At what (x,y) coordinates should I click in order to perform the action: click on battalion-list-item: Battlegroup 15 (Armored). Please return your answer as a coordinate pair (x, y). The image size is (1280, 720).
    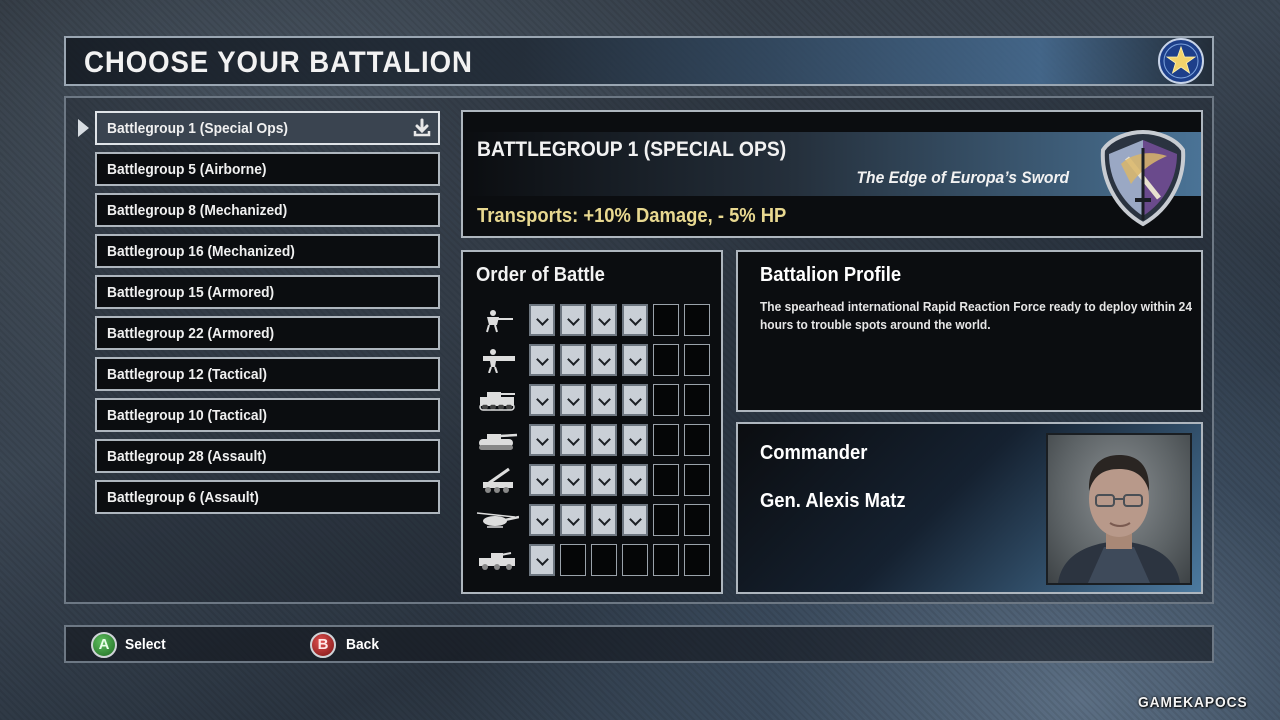
    Looking at the image, I should click on (267, 292).